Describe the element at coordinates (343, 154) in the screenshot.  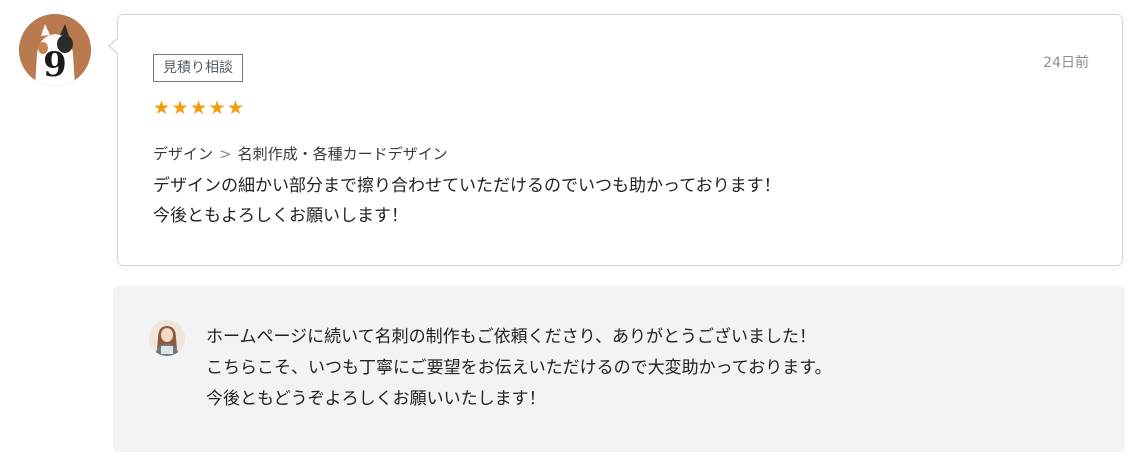
I see `category-child: 名刺作成・各種カードデザイン` at that location.